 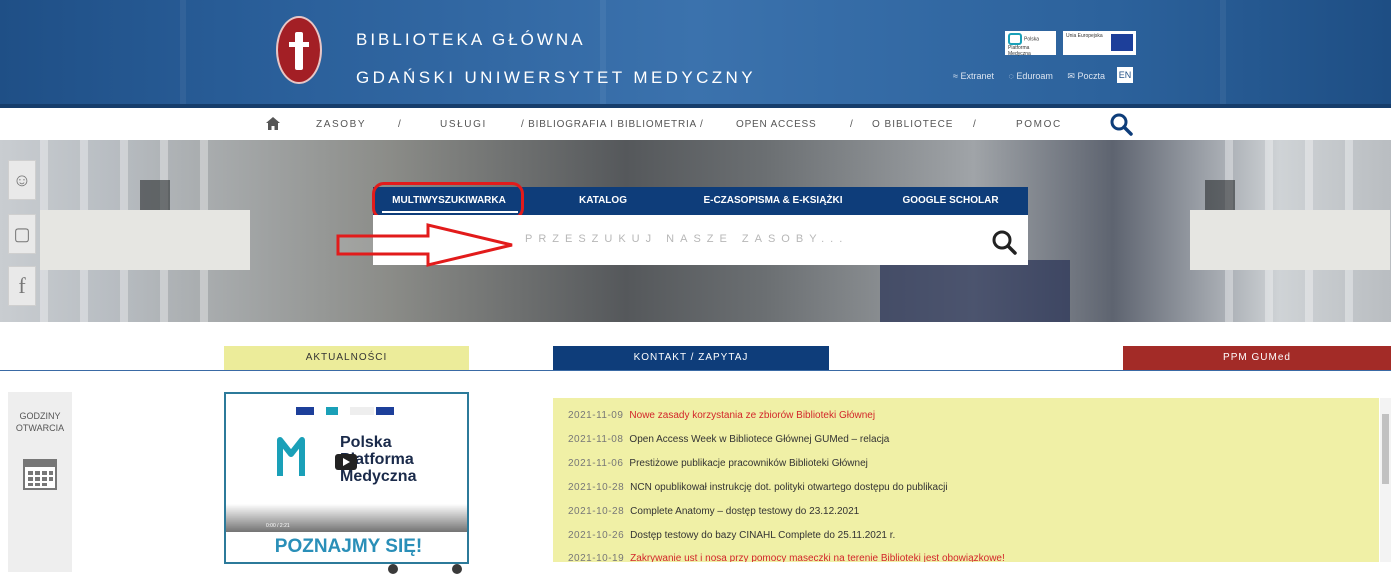 What do you see at coordinates (596, 415) in the screenshot?
I see `news-date: 2021-11-09` at bounding box center [596, 415].